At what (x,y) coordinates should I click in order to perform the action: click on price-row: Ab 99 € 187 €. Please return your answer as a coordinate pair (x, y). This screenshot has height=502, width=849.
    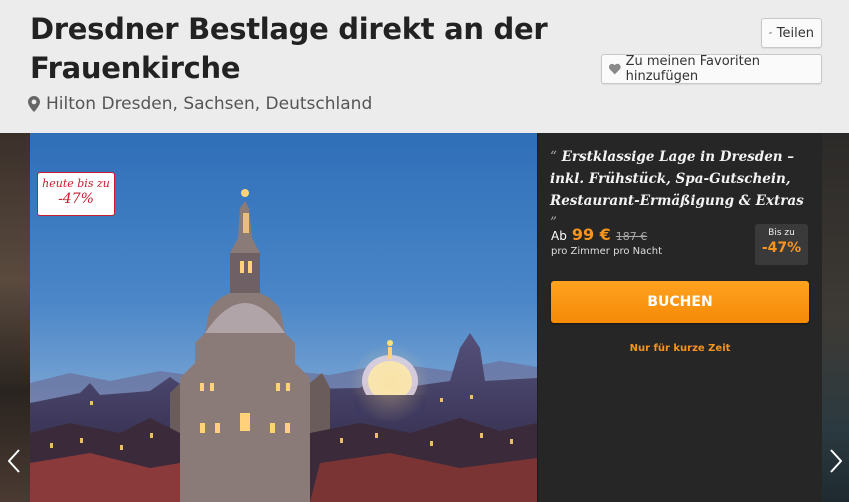
    Looking at the image, I should click on (599, 234).